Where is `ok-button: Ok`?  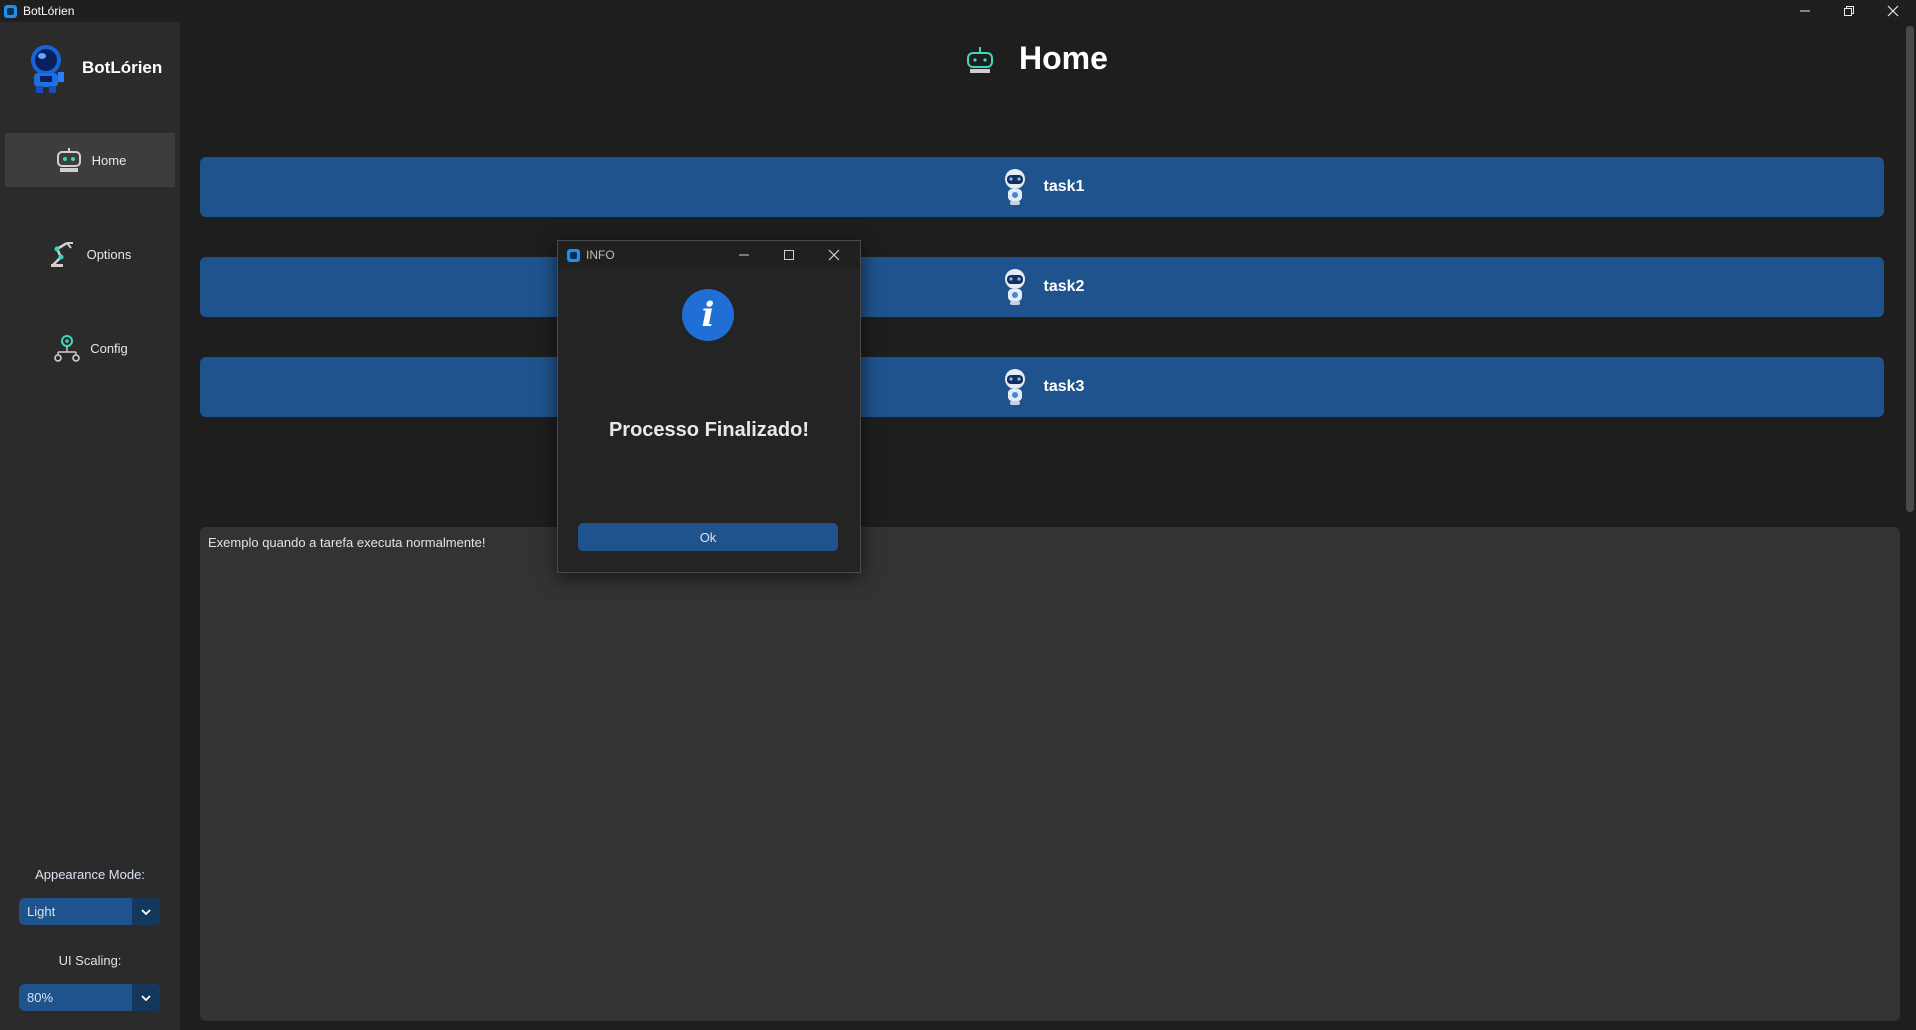
ok-button: Ok is located at coordinates (708, 537).